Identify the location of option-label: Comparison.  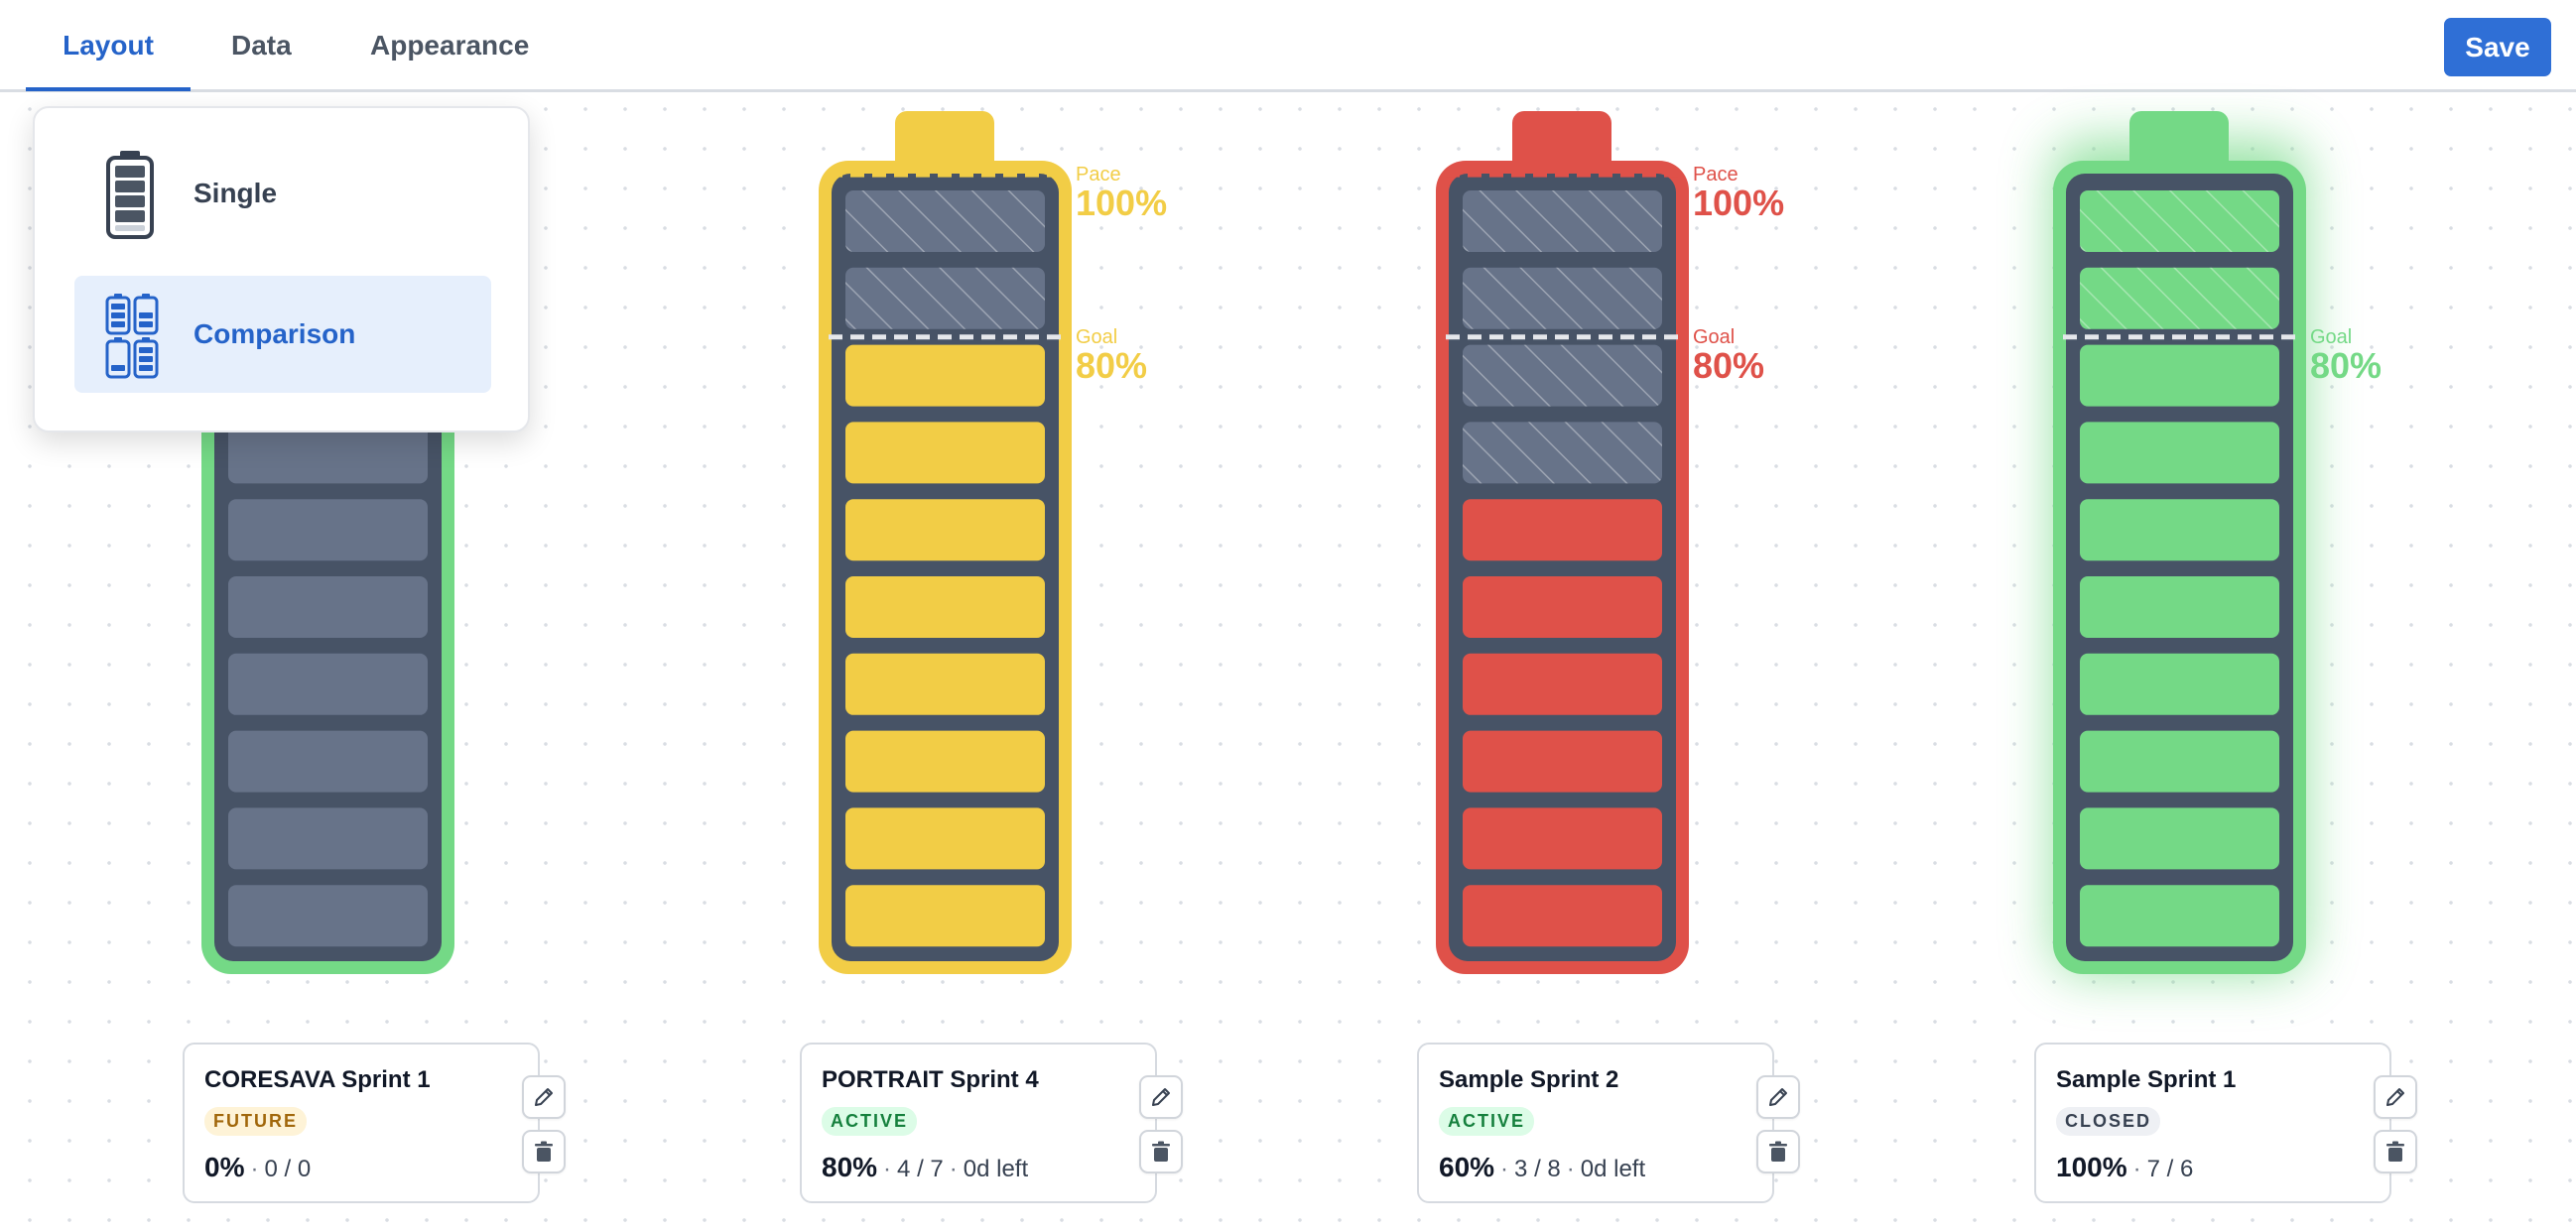
(274, 334).